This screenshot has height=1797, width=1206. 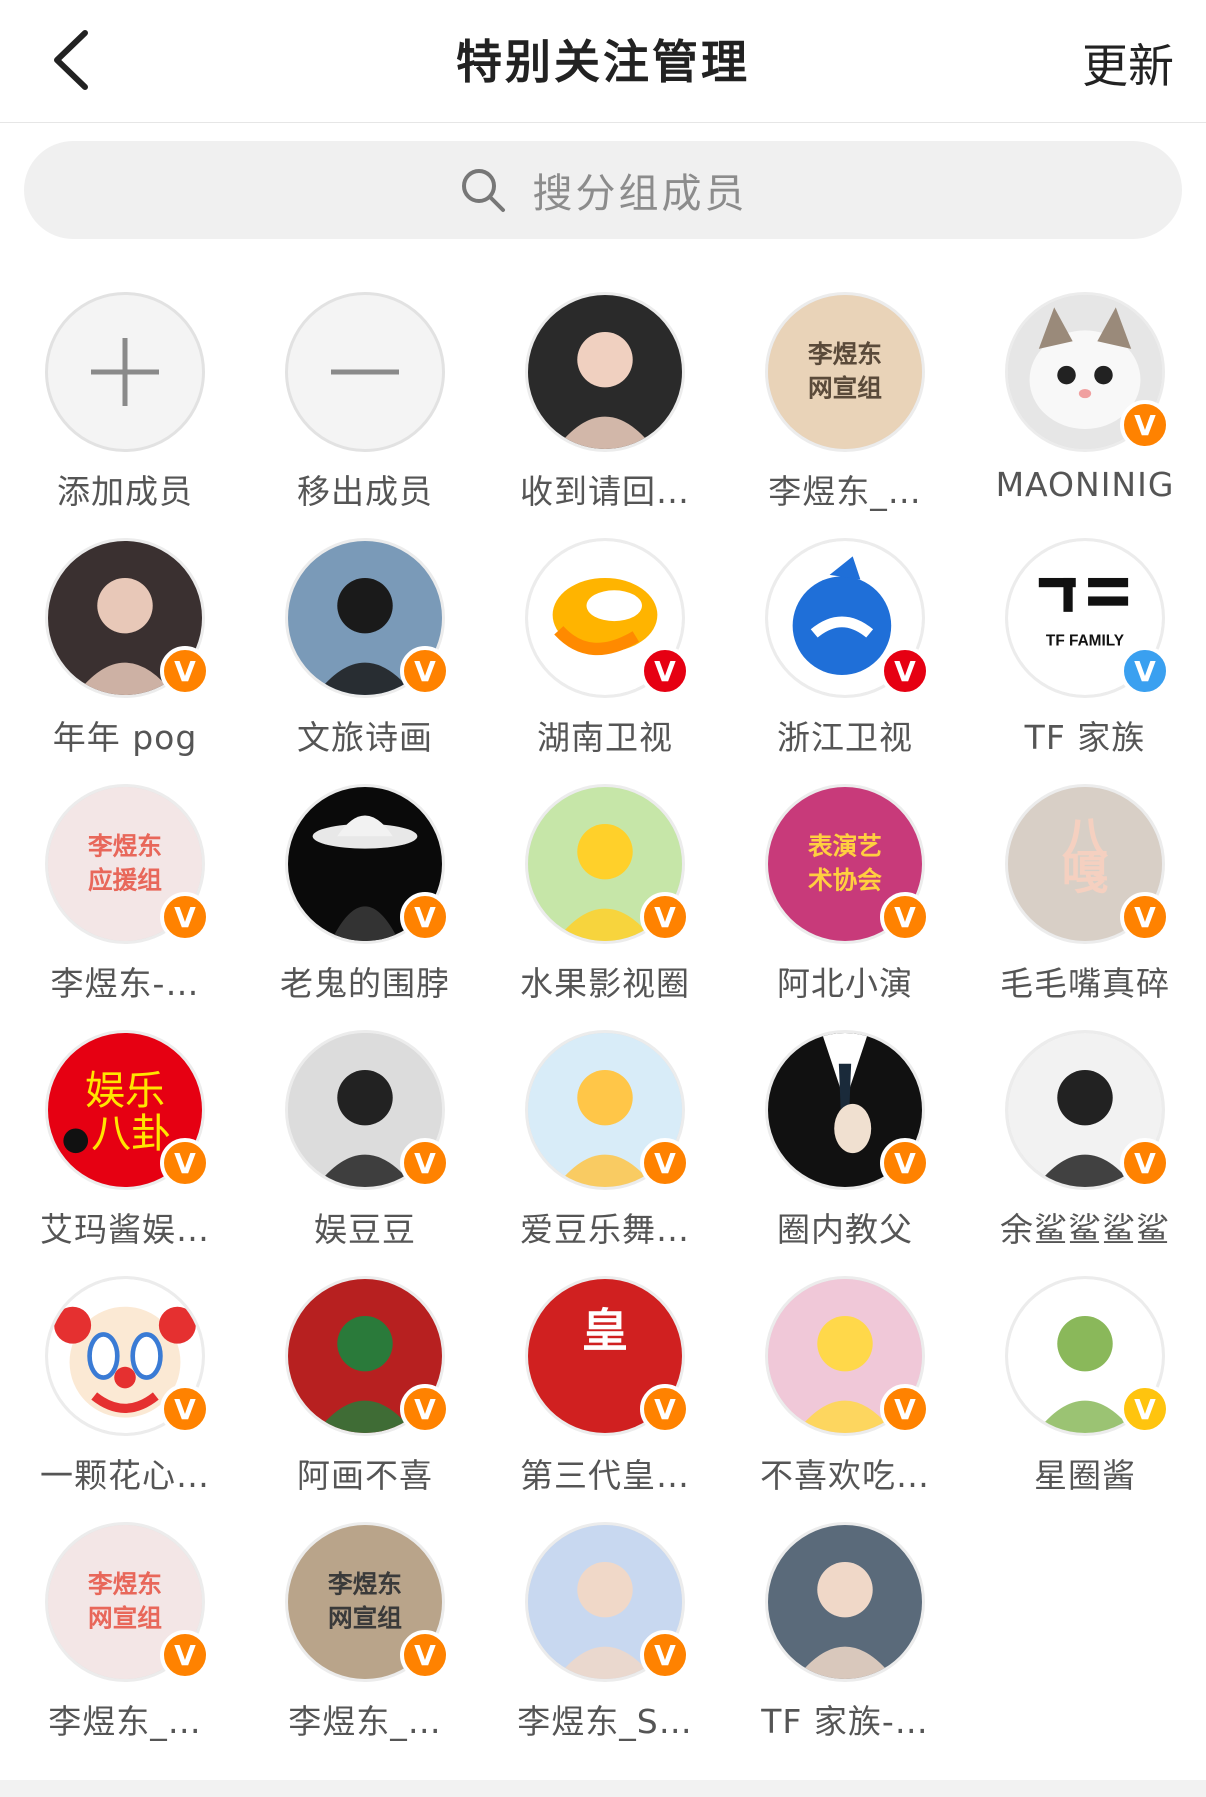 I want to click on svg-text: 应援组, so click(x=125, y=880).